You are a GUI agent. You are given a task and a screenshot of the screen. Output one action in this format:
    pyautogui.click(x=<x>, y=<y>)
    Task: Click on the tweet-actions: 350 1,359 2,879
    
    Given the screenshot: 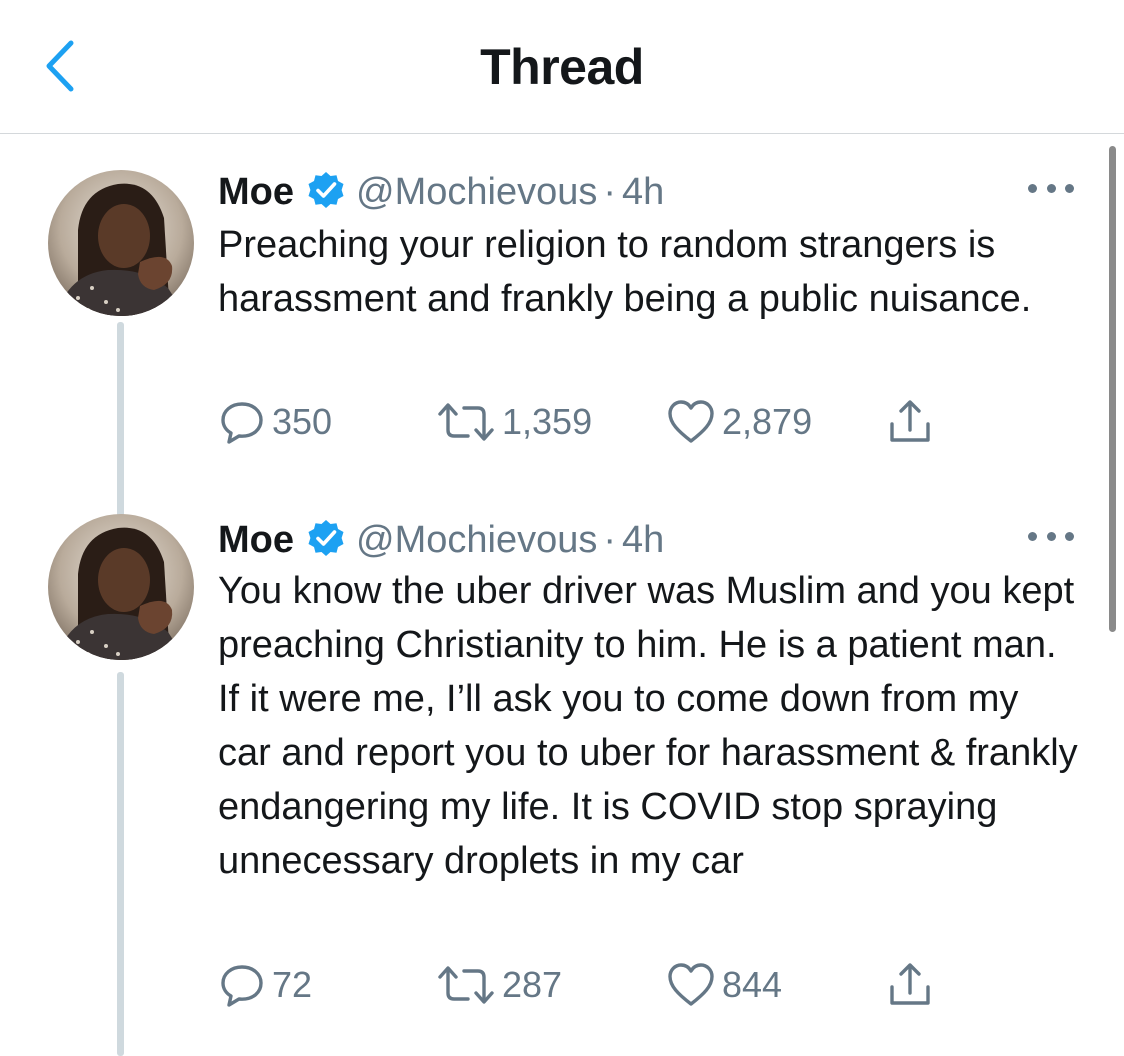 What is the action you would take?
    pyautogui.click(x=598, y=422)
    